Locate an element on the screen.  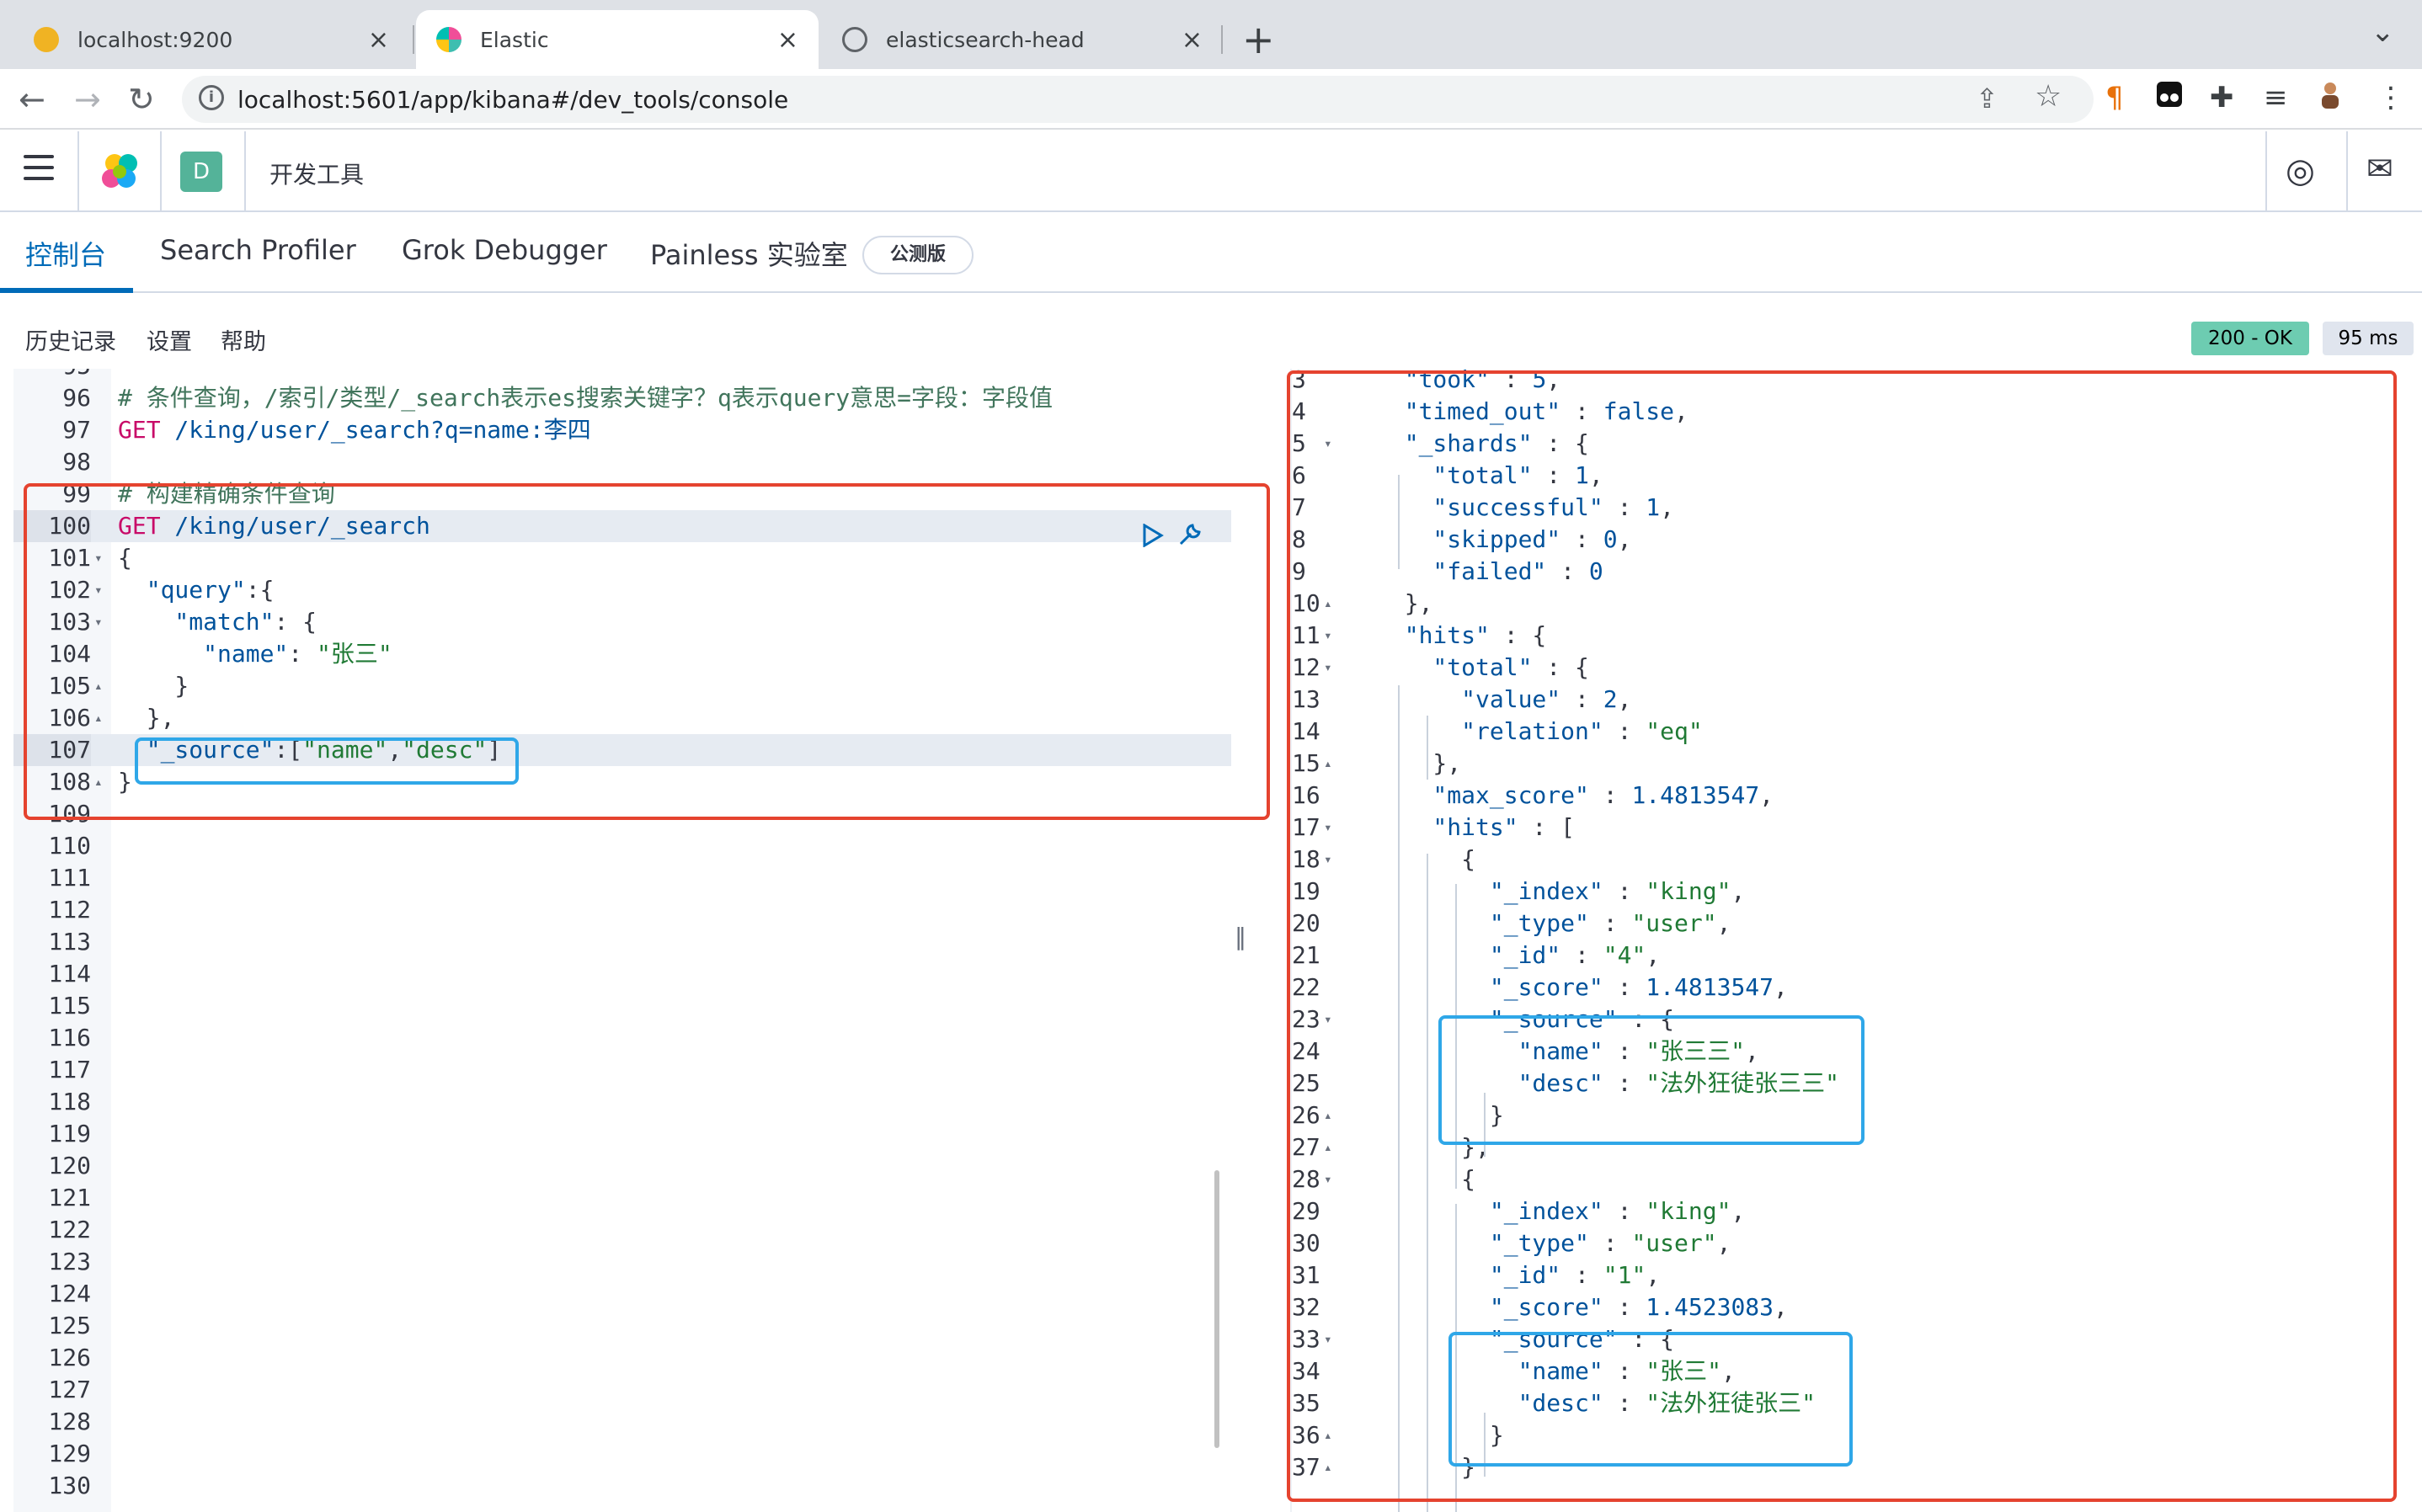
elastic-logo-icon is located at coordinates (121, 172).